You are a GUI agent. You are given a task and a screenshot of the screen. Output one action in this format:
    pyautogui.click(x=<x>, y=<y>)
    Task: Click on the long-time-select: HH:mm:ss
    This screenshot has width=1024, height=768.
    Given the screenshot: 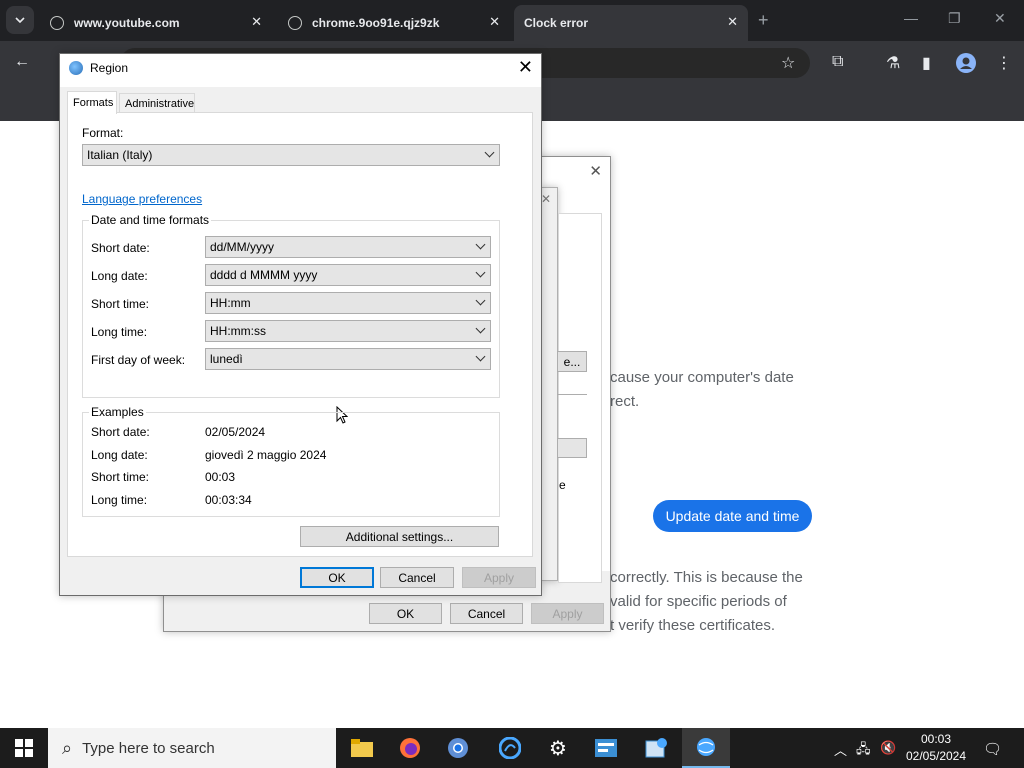 What is the action you would take?
    pyautogui.click(x=348, y=331)
    